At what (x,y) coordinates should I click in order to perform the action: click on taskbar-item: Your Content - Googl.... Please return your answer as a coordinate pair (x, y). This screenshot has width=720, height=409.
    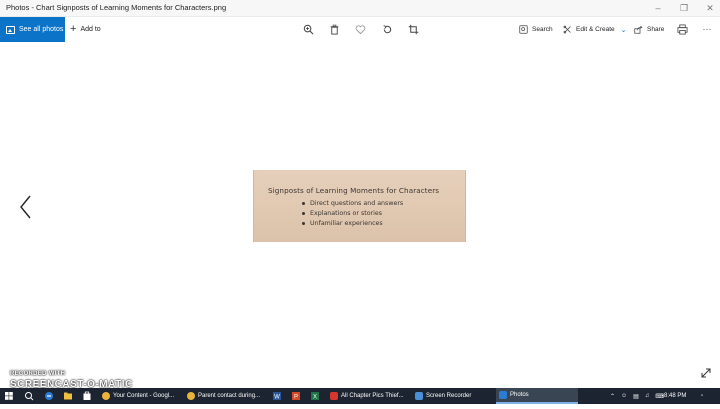
    Looking at the image, I should click on (141, 396).